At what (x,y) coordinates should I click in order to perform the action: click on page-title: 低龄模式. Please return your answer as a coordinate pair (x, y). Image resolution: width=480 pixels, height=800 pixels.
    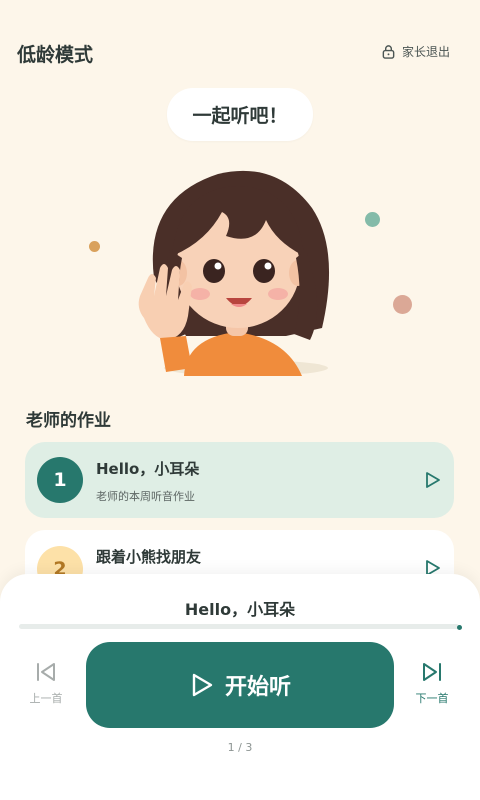
    Looking at the image, I should click on (55, 55).